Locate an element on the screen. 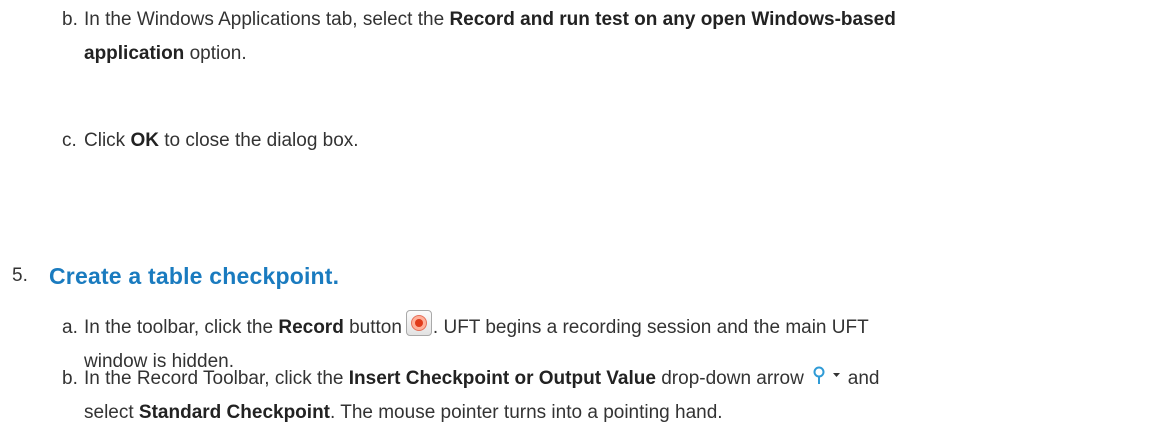 The height and width of the screenshot is (430, 1162). menu-option-name: Standard Checkpoint is located at coordinates (234, 412).